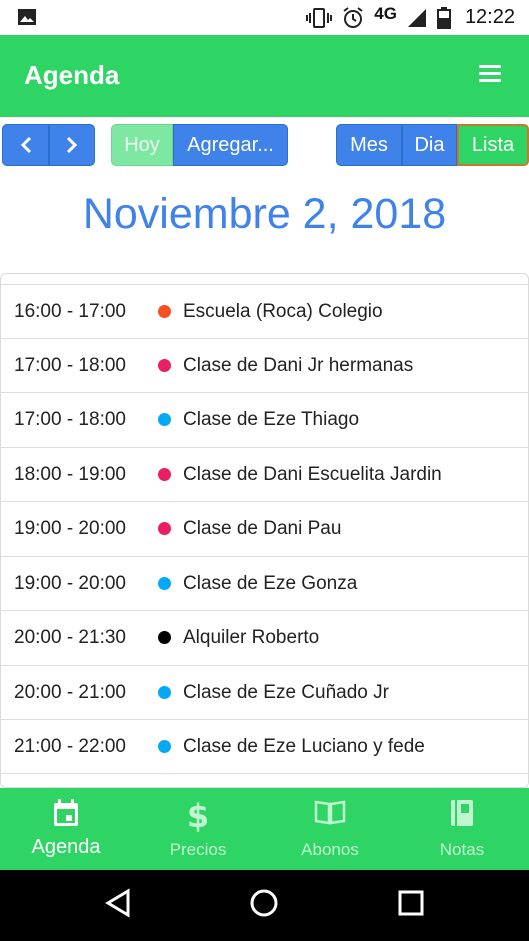  Describe the element at coordinates (330, 829) in the screenshot. I see `nav-abonos: Abonos` at that location.